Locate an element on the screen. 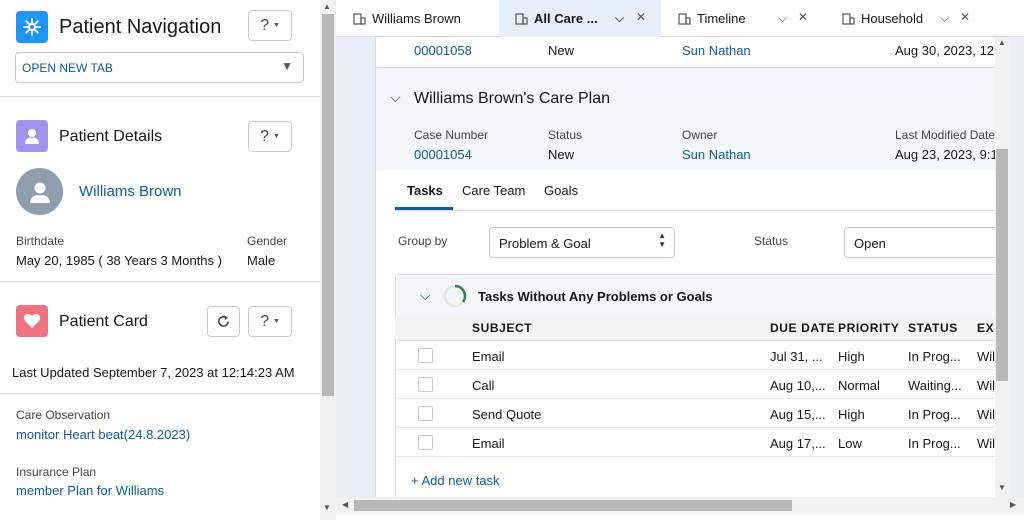 Image resolution: width=1024 pixels, height=520 pixels. last-modified-label: Last Modified Date is located at coordinates (945, 135).